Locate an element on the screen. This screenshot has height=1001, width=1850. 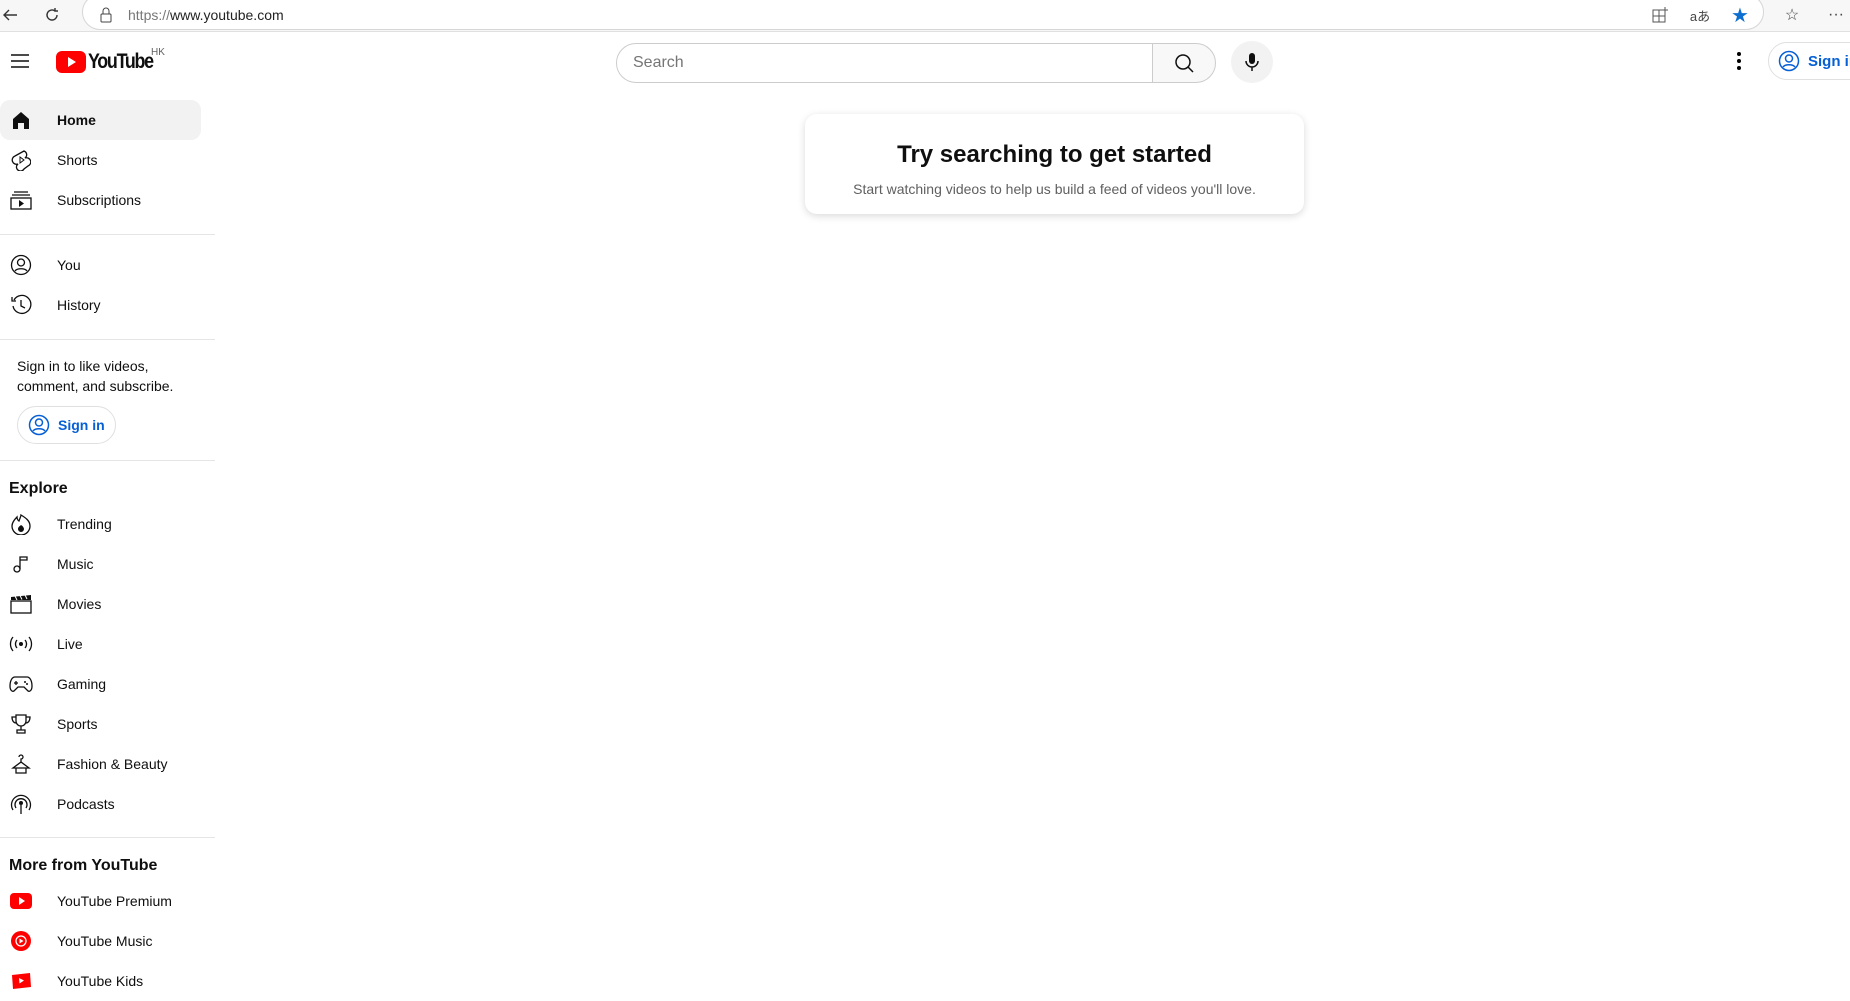
voice-search-button is located at coordinates (1252, 62).